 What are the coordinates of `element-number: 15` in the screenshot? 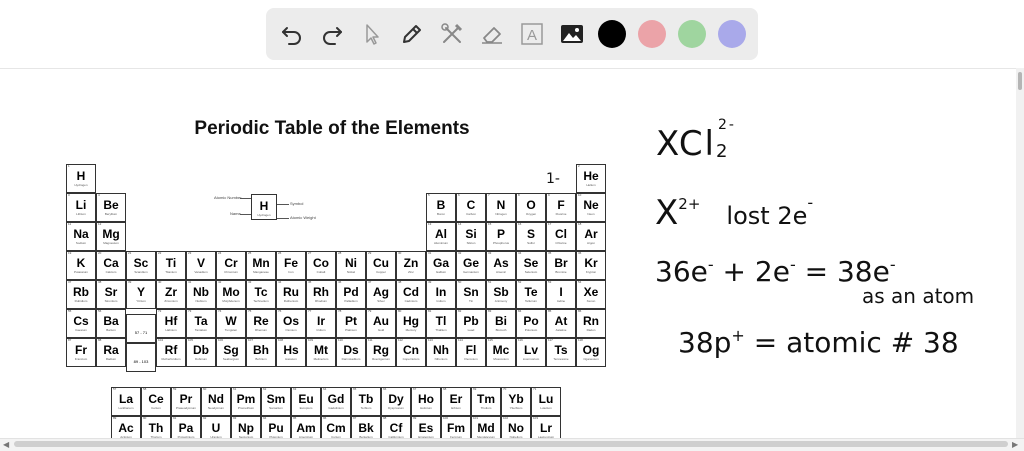 It's located at (490, 224).